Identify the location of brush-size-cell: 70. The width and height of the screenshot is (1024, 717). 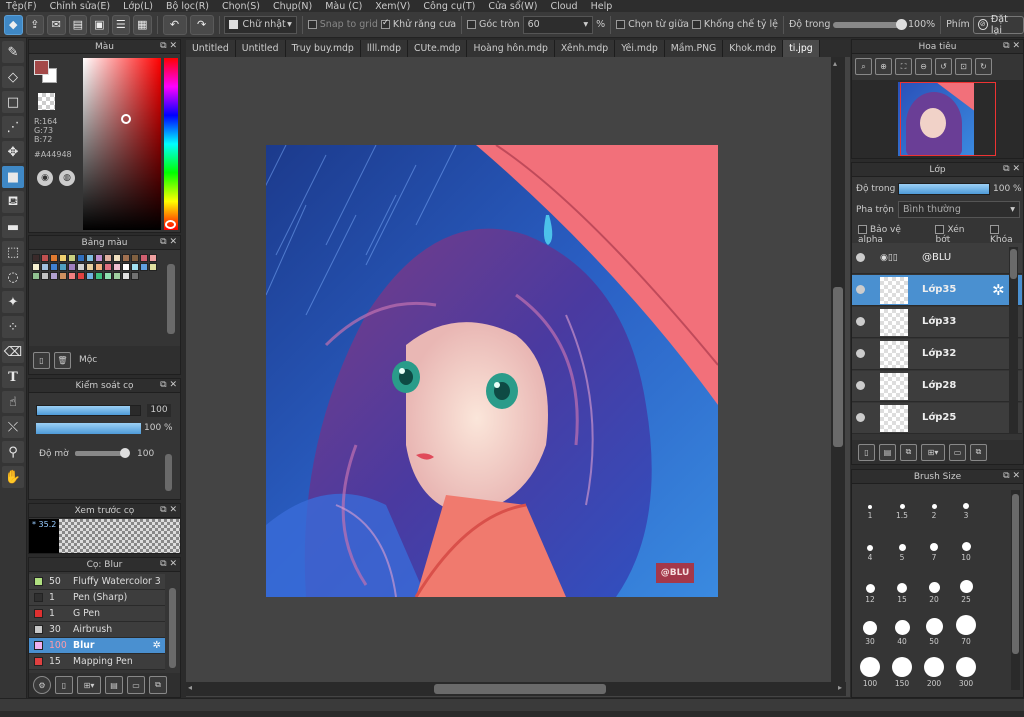
(966, 629).